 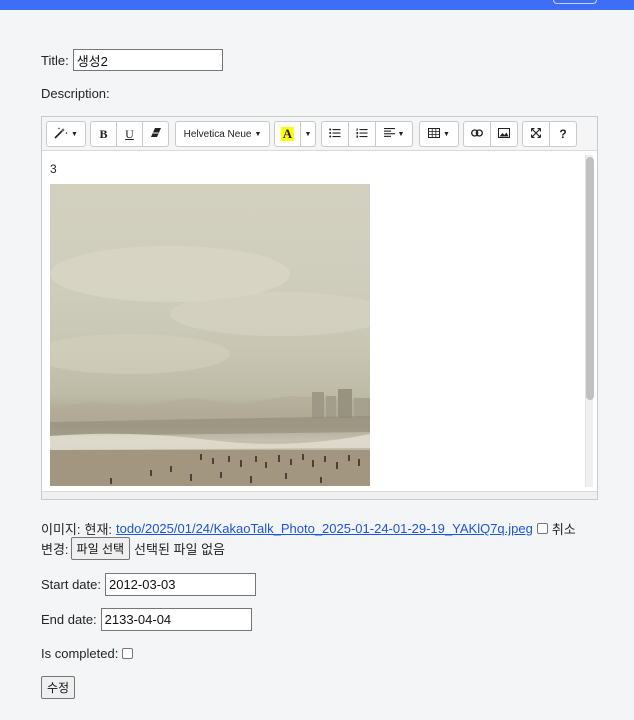 I want to click on bullet-list-icon, so click(x=335, y=134).